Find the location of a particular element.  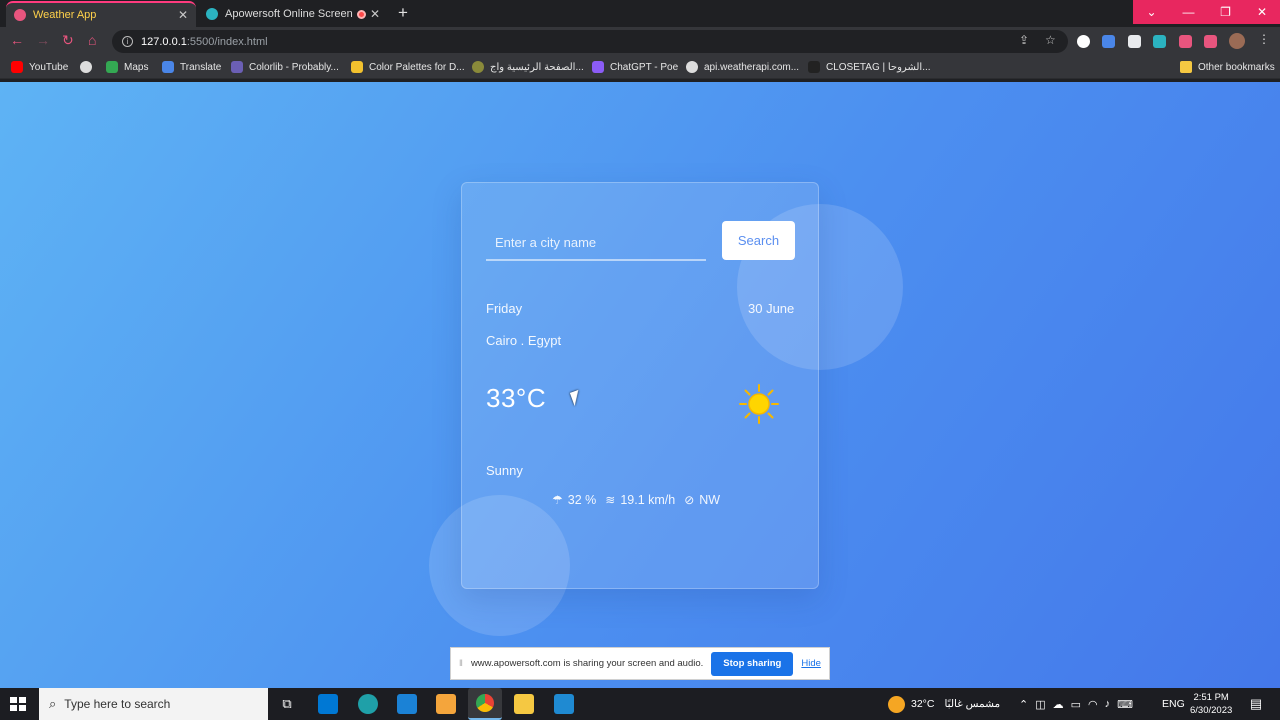

windows-start-icon is located at coordinates (18, 704).